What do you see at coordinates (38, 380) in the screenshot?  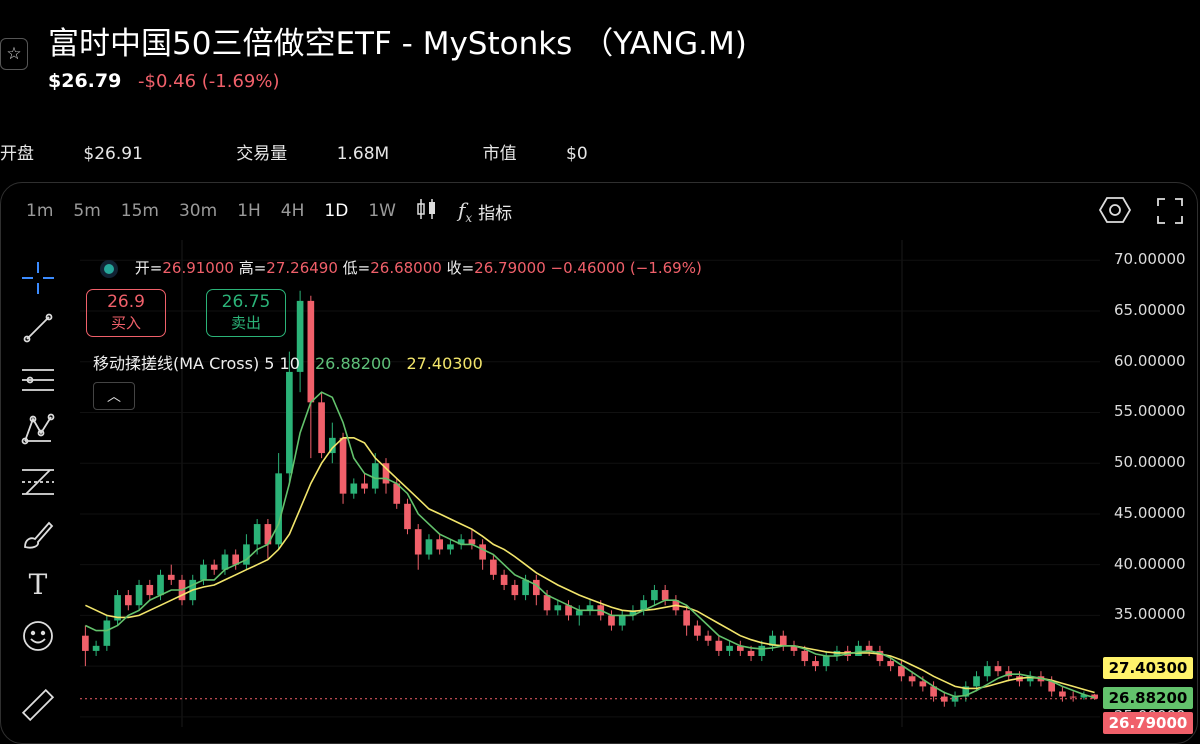 I see `lines-icon` at bounding box center [38, 380].